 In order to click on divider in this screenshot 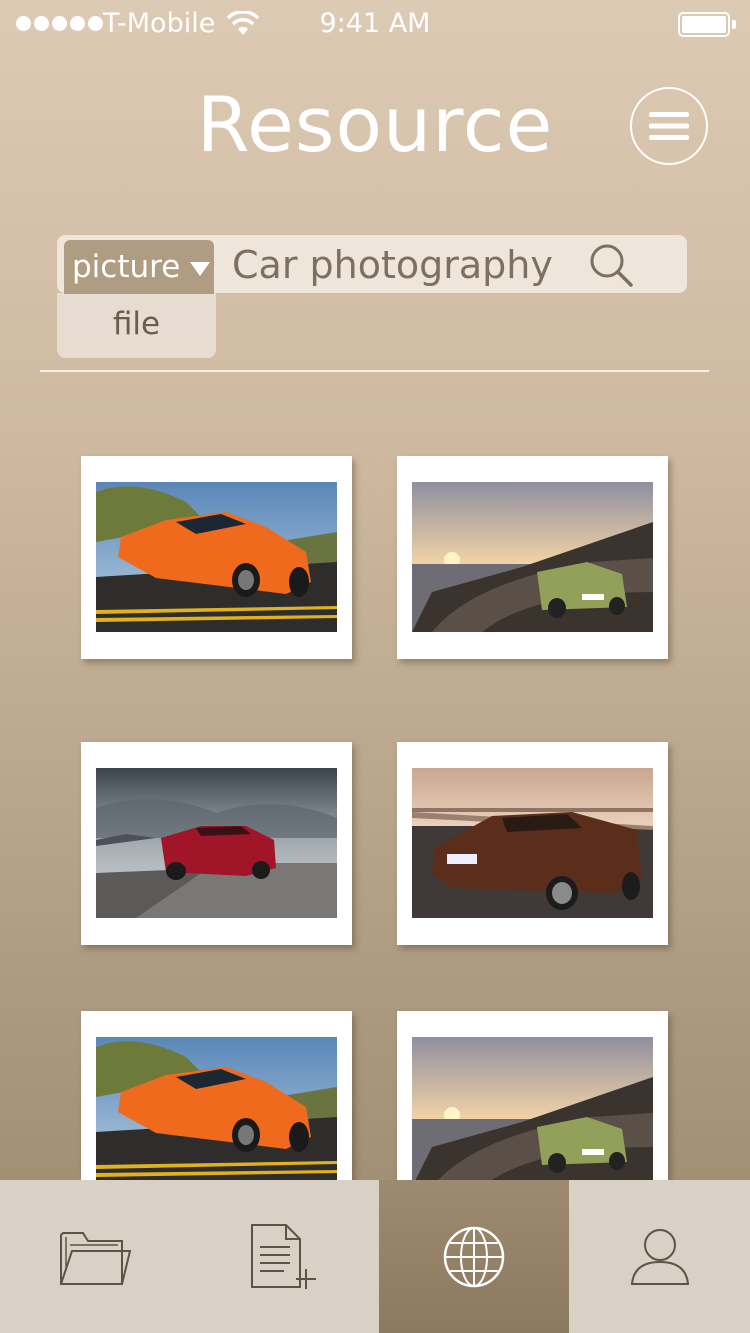, I will do `click(374, 371)`.